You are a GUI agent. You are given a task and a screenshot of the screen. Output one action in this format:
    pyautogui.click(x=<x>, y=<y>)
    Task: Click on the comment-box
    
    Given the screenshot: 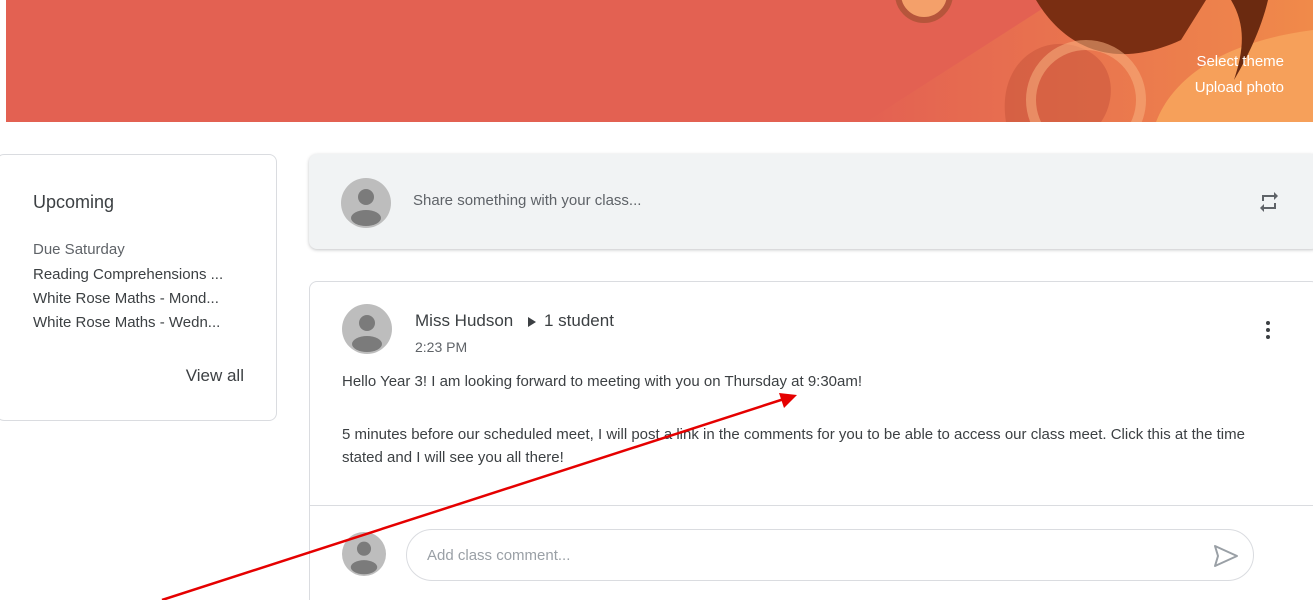 What is the action you would take?
    pyautogui.click(x=830, y=555)
    